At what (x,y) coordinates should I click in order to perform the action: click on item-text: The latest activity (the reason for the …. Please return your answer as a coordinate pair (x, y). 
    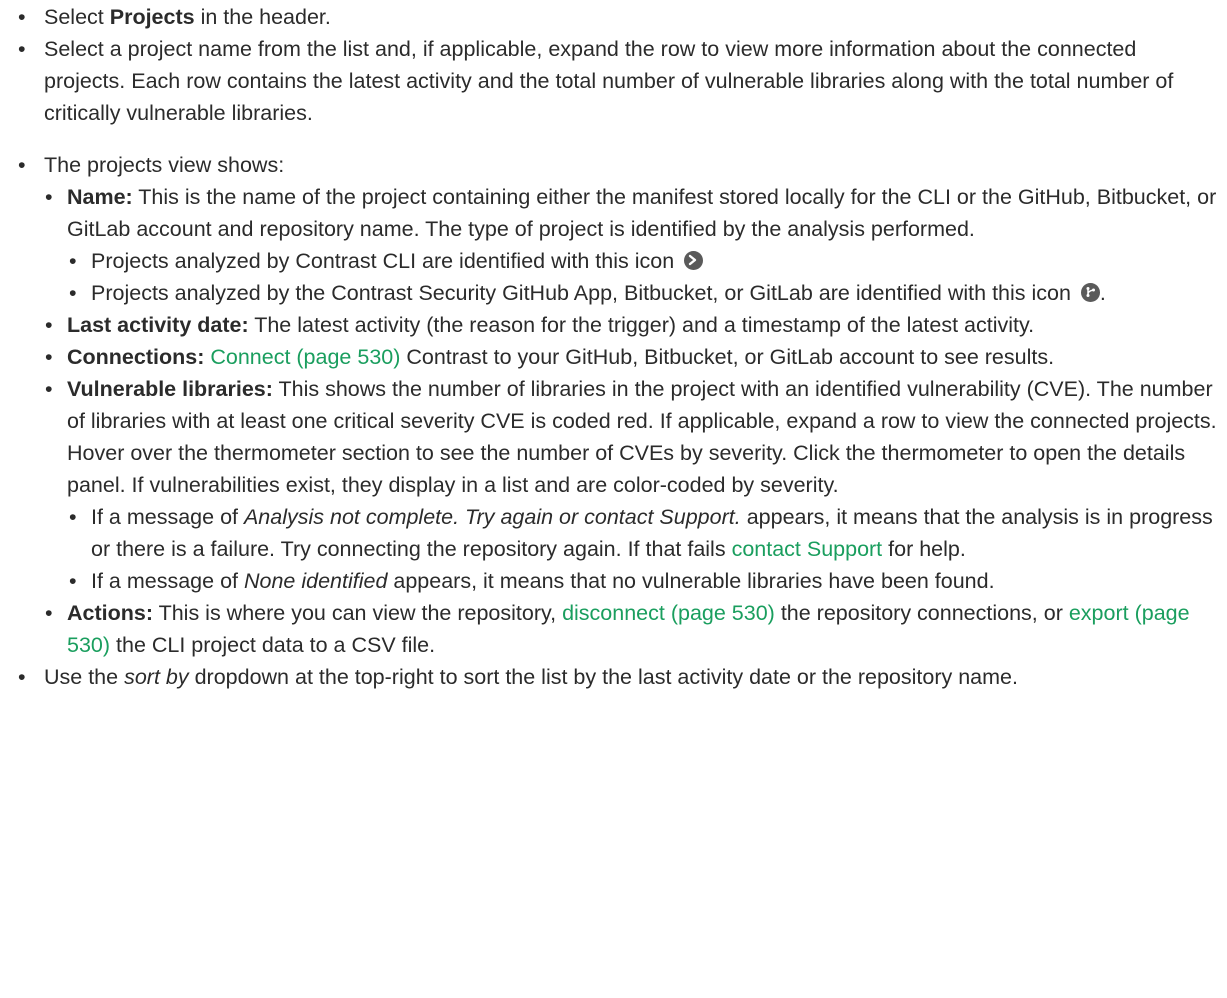
    Looking at the image, I should click on (641, 325).